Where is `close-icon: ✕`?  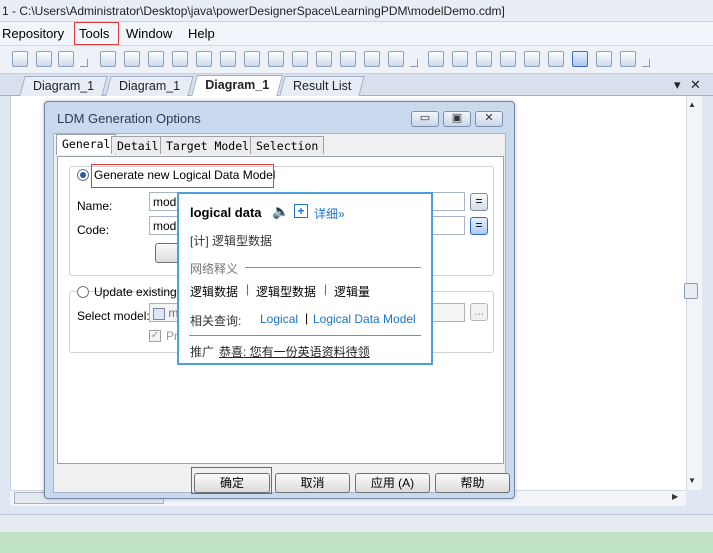
close-icon: ✕ is located at coordinates (695, 85).